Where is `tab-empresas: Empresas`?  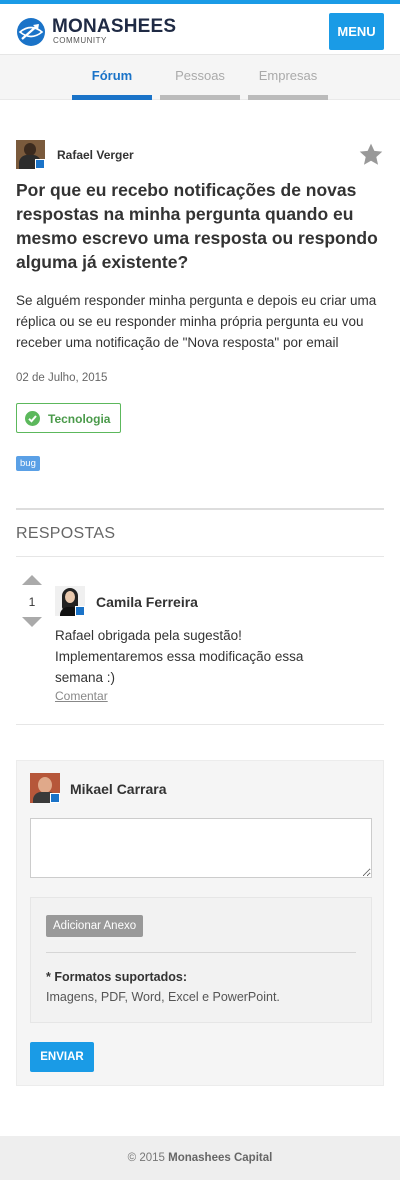
tab-empresas: Empresas is located at coordinates (288, 77).